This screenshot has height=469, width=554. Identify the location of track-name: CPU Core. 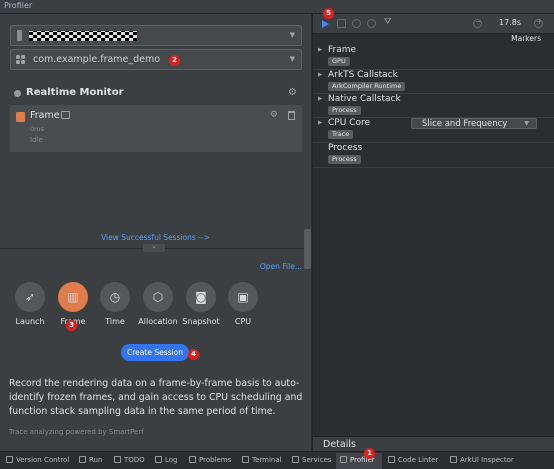
(349, 123).